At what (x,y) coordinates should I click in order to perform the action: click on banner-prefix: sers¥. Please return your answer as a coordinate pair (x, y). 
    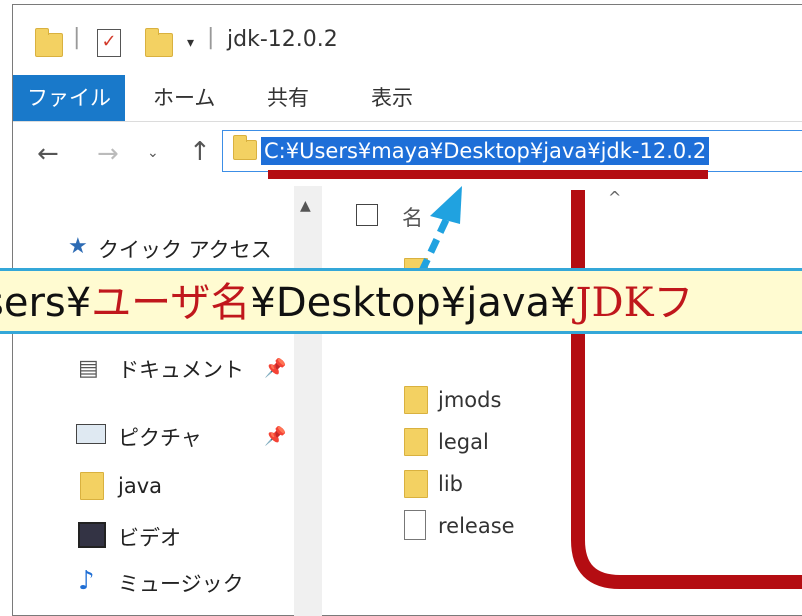
    Looking at the image, I should click on (46, 303).